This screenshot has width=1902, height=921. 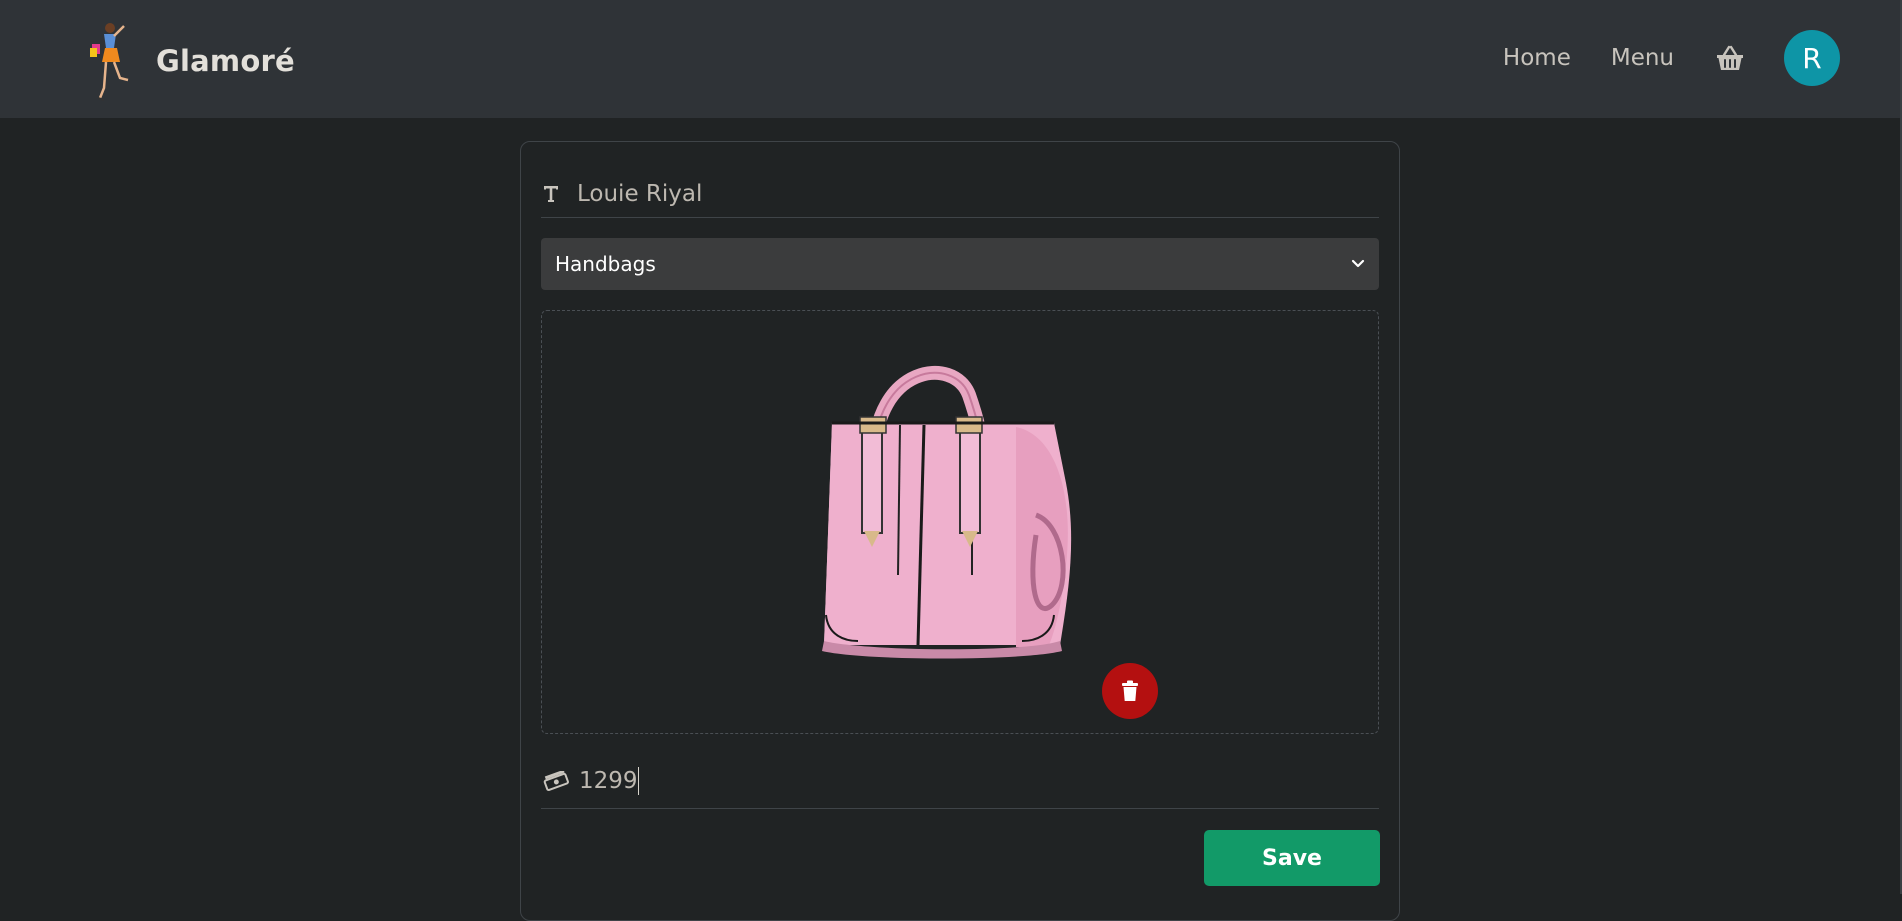 What do you see at coordinates (974, 193) in the screenshot?
I see `product-name-input` at bounding box center [974, 193].